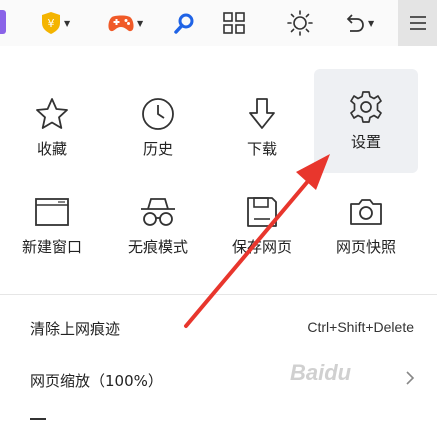 This screenshot has height=428, width=437. What do you see at coordinates (3, 22) in the screenshot?
I see `extension-stub-icon` at bounding box center [3, 22].